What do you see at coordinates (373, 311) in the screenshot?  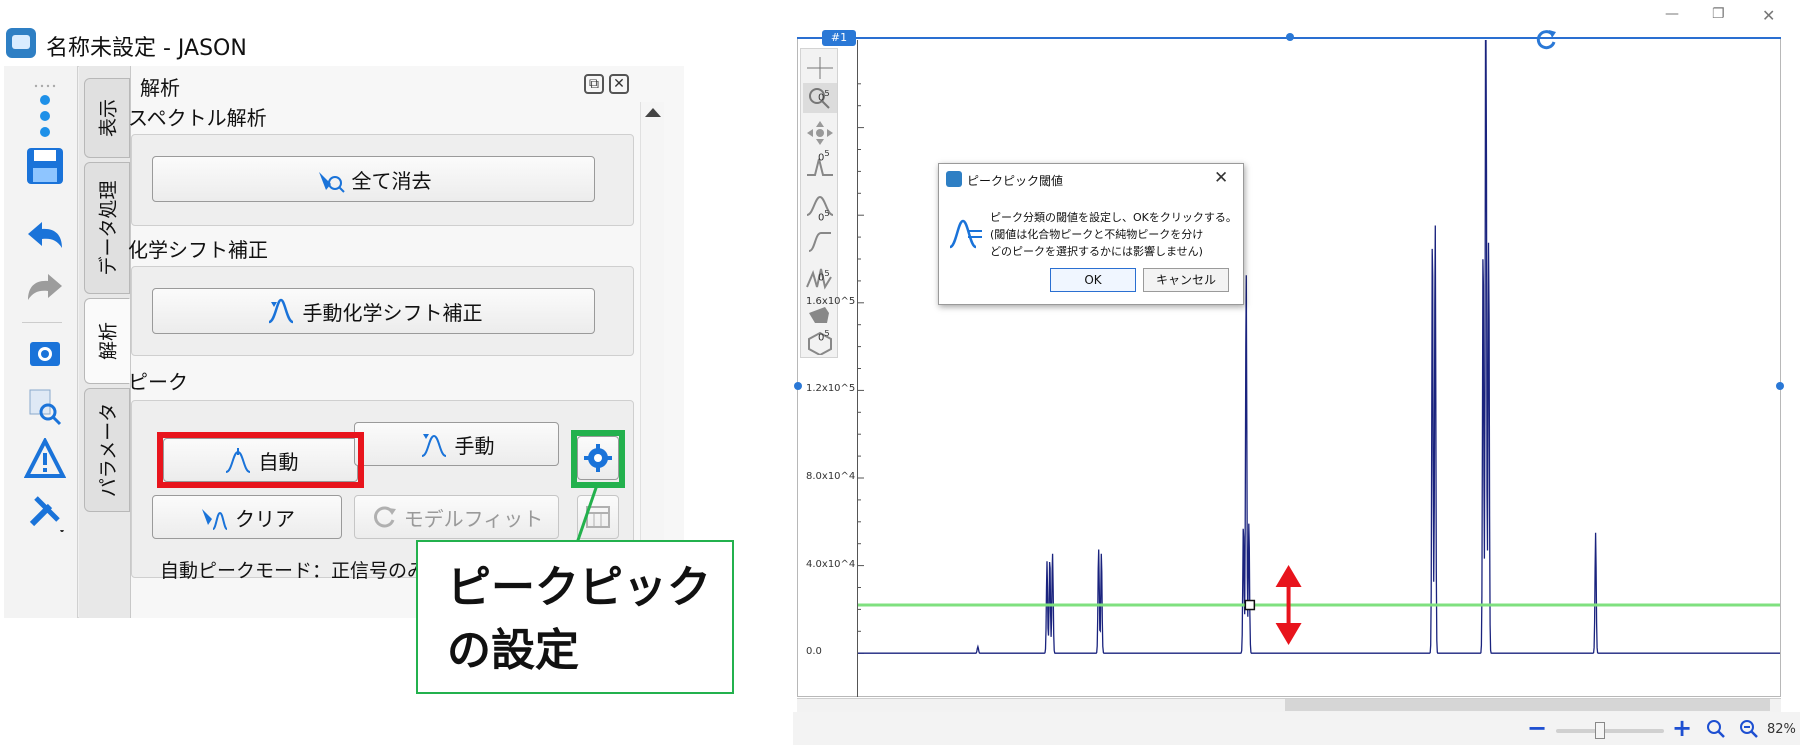 I see `manual-shift-button: 手動化学シフト補正` at bounding box center [373, 311].